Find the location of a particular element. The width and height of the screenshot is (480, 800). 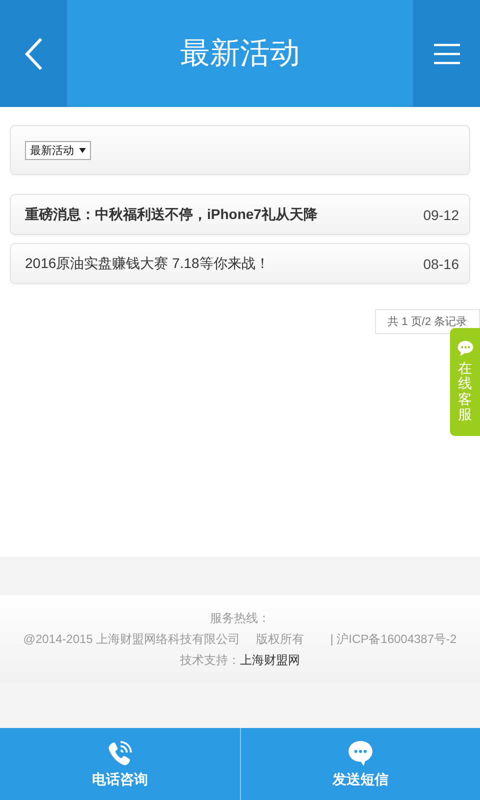

menu-icon is located at coordinates (447, 53).